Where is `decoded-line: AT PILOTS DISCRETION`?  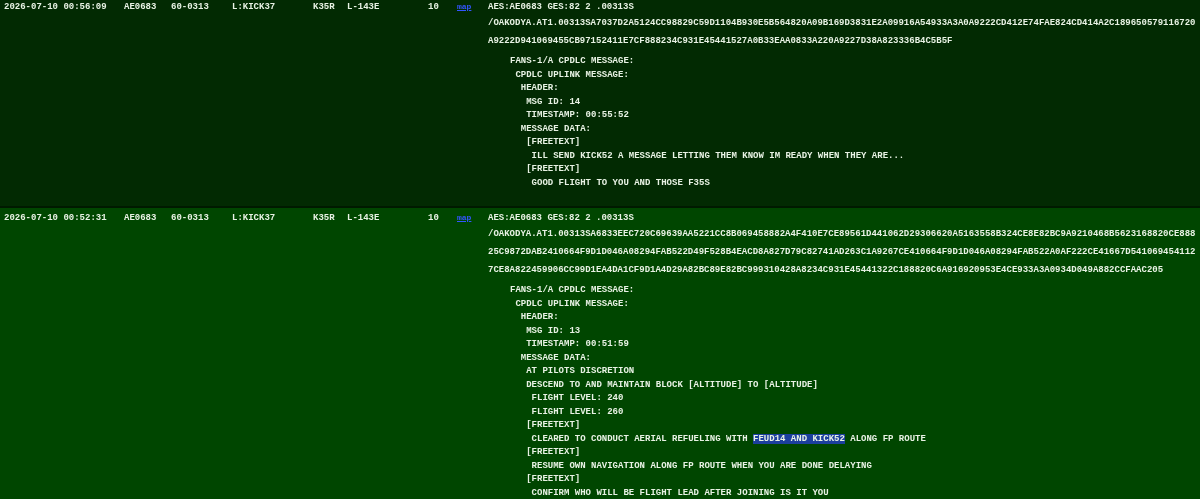
decoded-line: AT PILOTS DISCRETION is located at coordinates (580, 371).